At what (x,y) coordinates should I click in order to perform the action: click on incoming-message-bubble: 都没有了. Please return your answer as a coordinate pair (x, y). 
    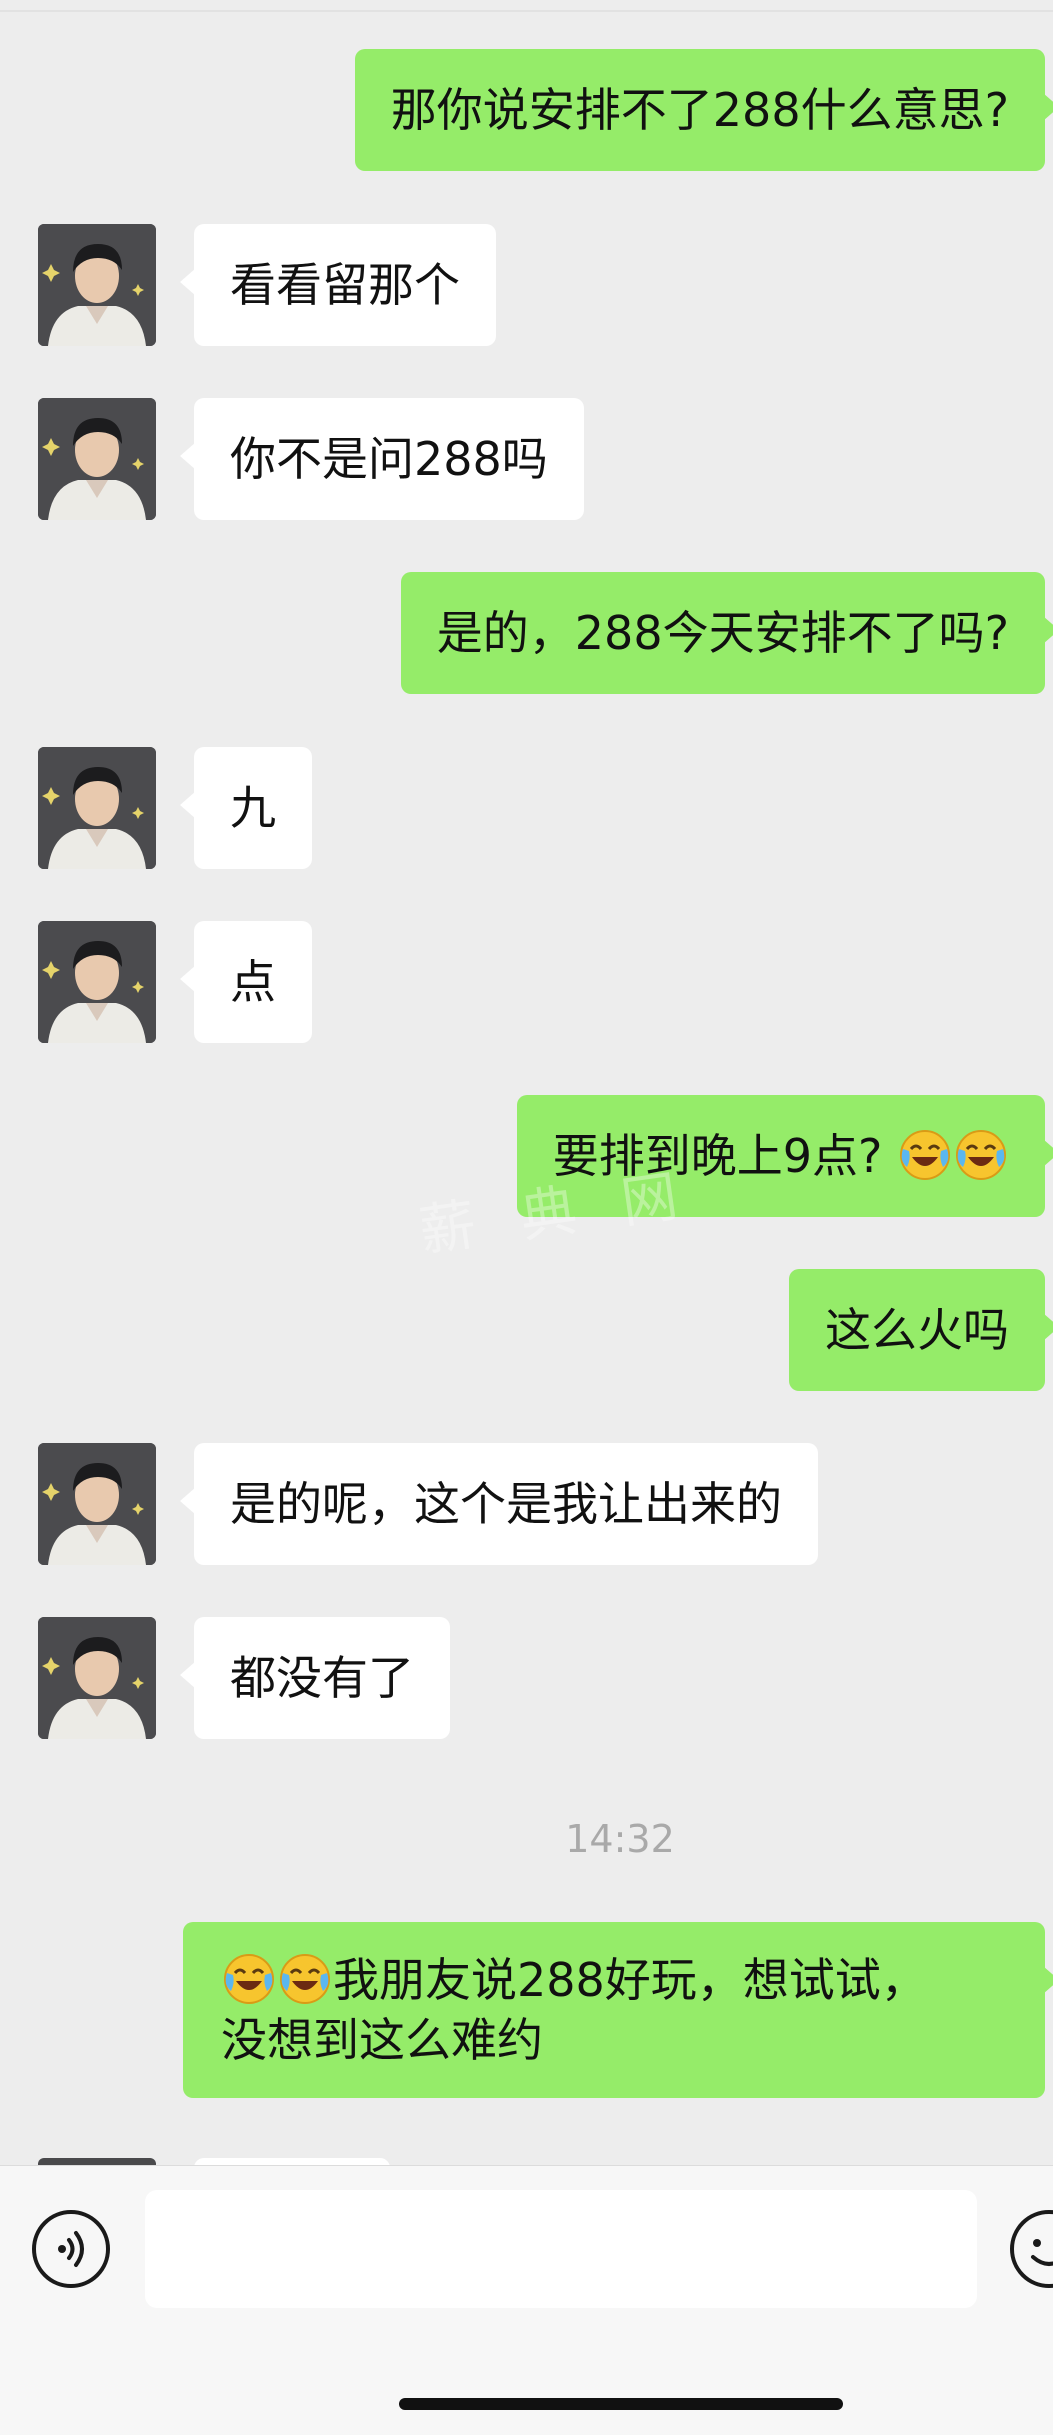
    Looking at the image, I should click on (315, 1678).